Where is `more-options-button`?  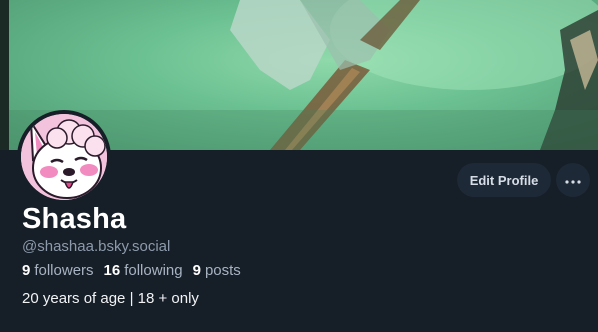
more-options-button is located at coordinates (573, 180).